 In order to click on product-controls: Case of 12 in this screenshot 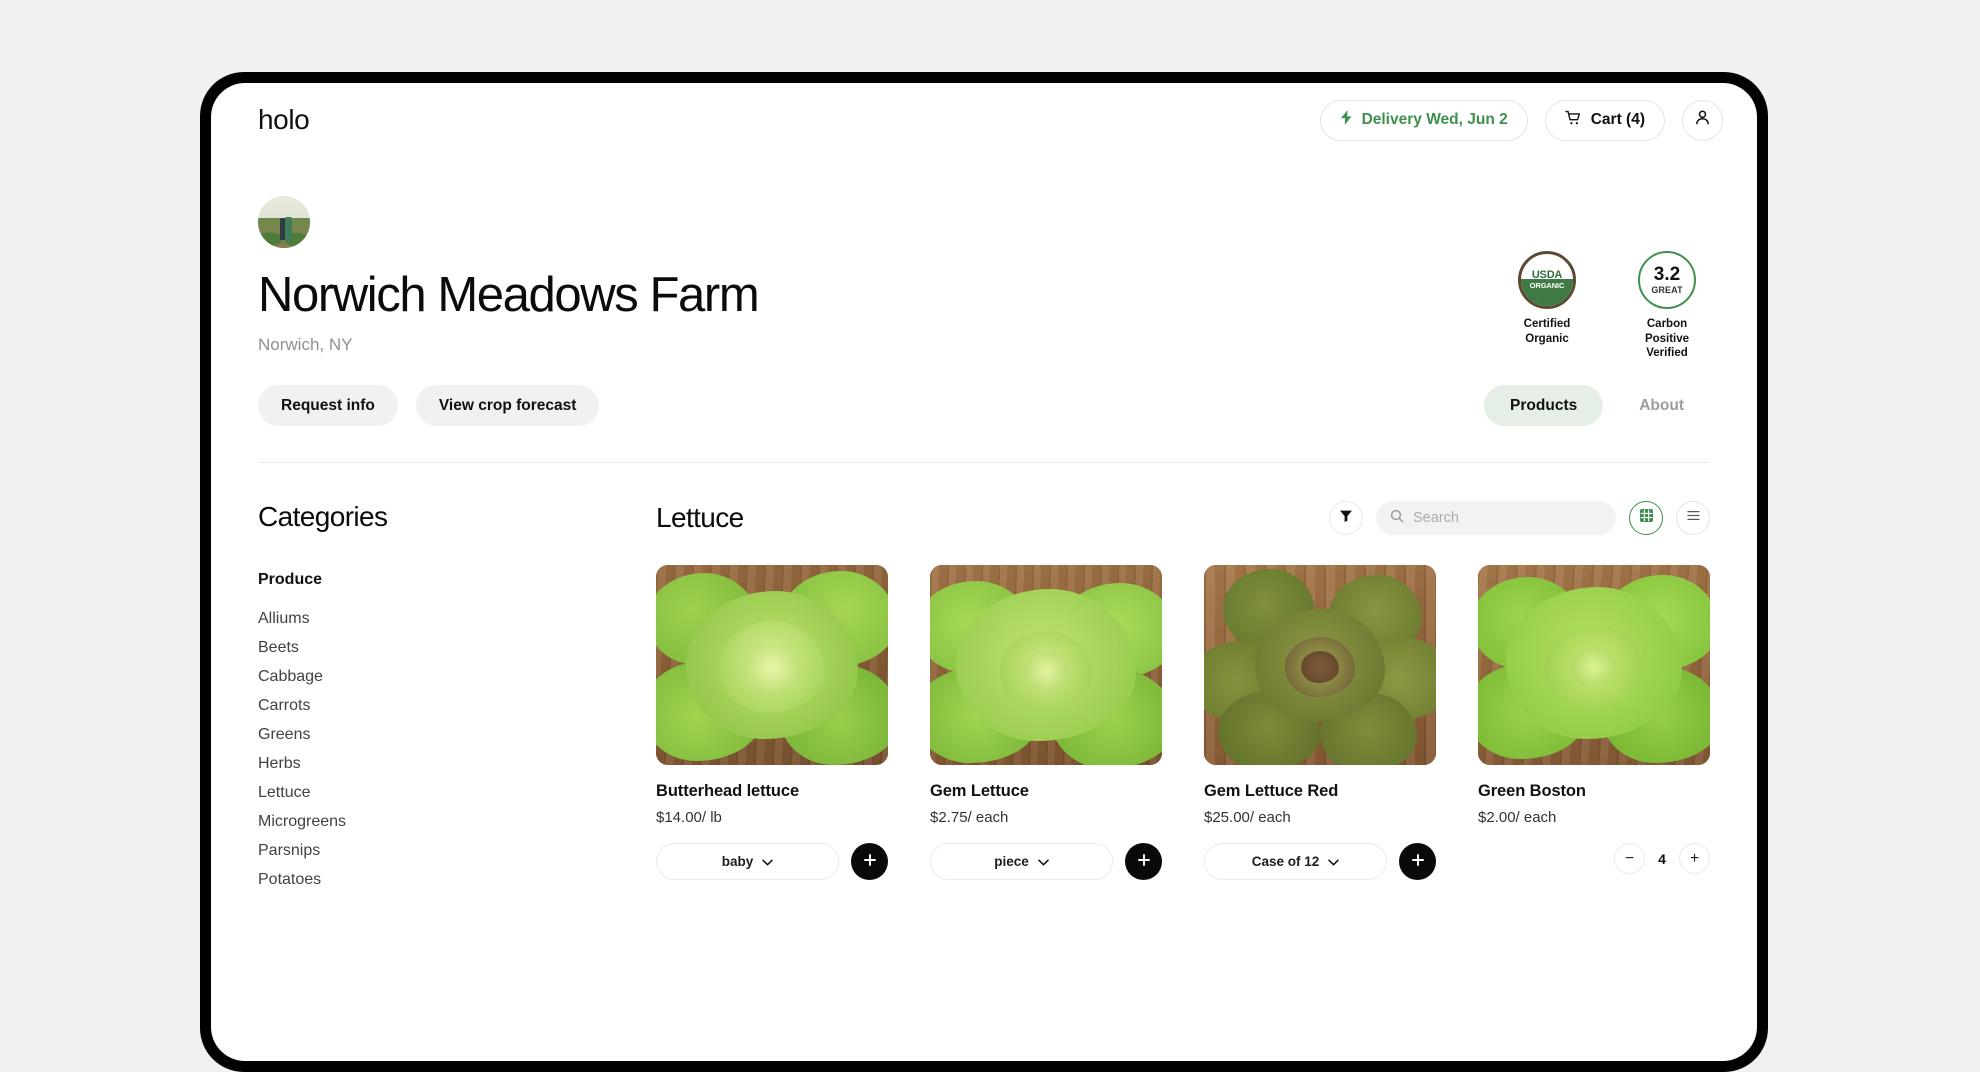, I will do `click(1320, 862)`.